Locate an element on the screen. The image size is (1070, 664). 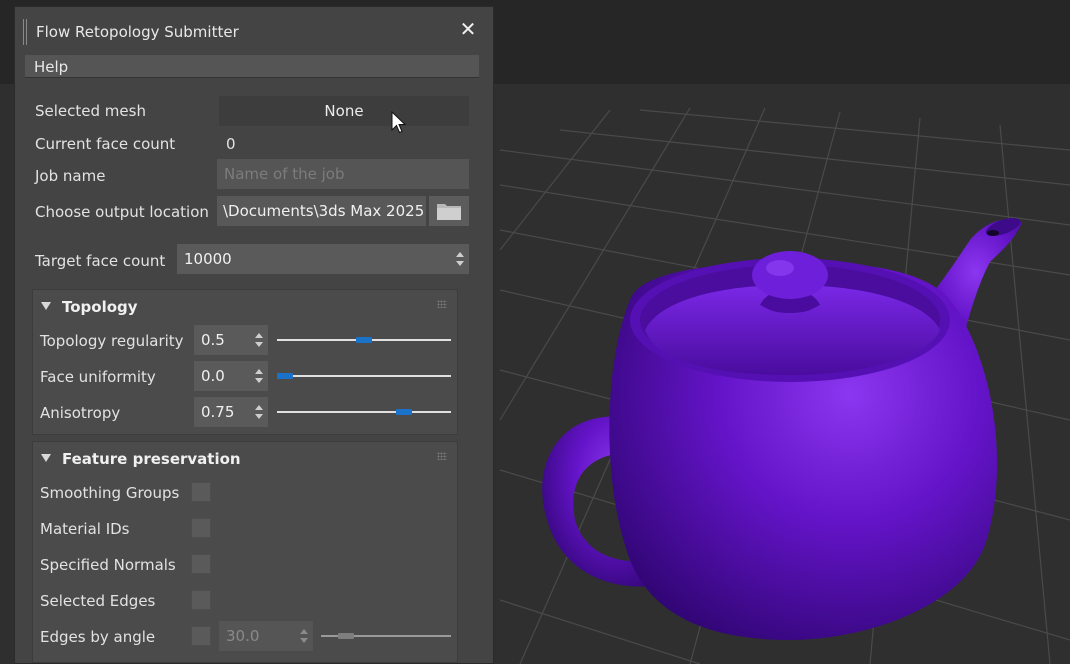
target-face-count-spinner: 10000 is located at coordinates (323, 259).